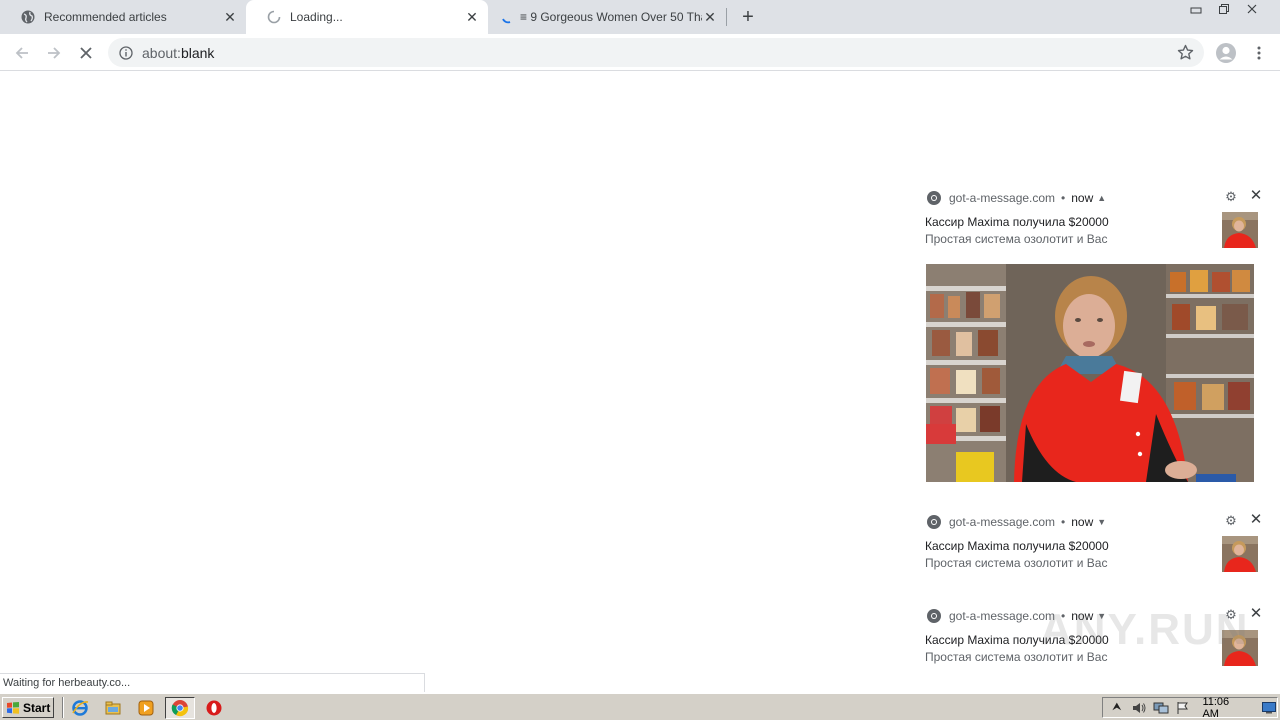 Image resolution: width=1280 pixels, height=720 pixels. I want to click on tab-recommended-articles: Recommended articles ✕, so click(123, 17).